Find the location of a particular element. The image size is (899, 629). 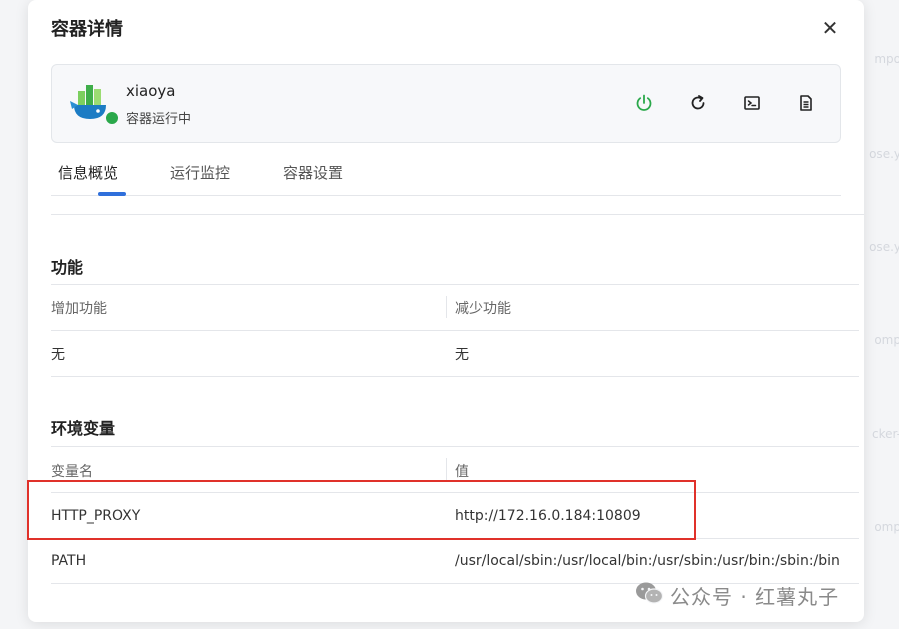

terminal-button is located at coordinates (752, 103).